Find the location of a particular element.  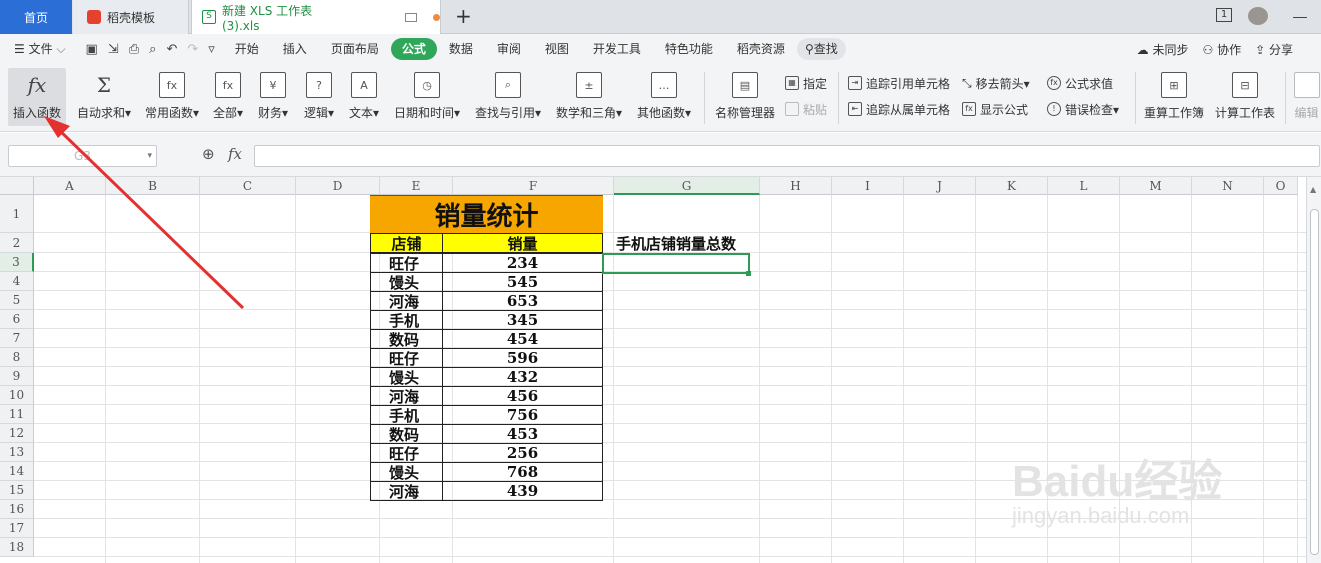

financial-button: ¥ 财务▾ is located at coordinates (273, 97).